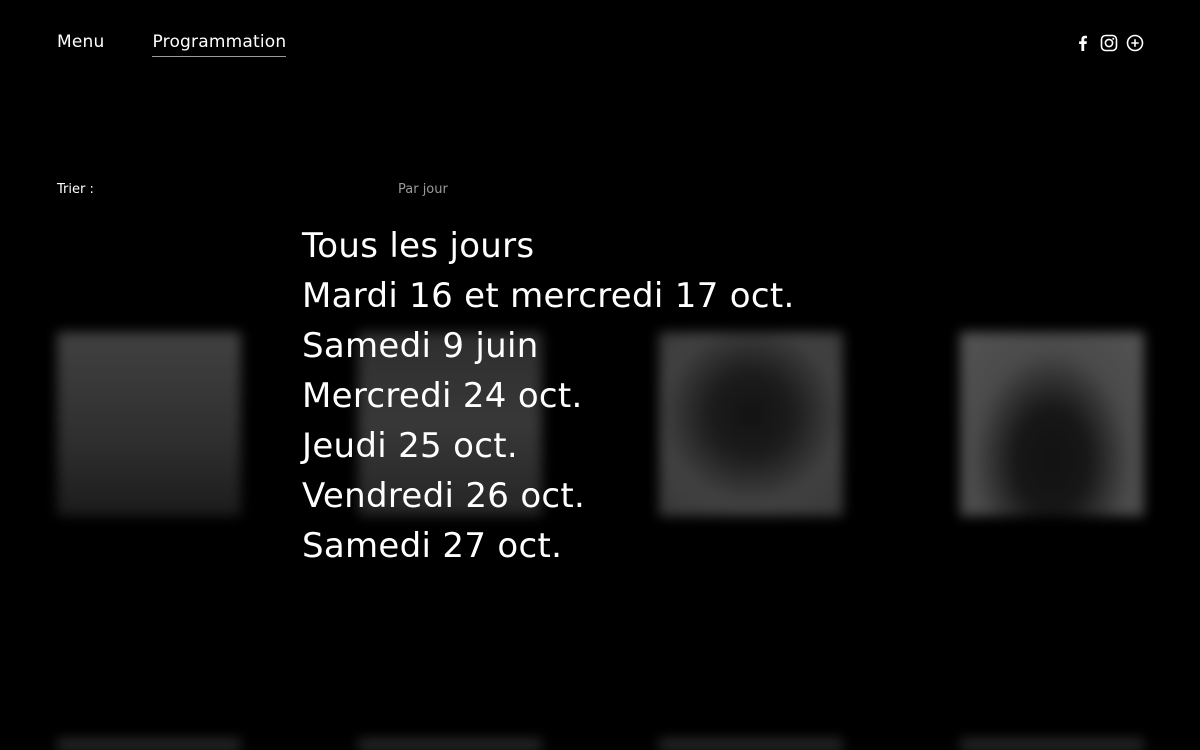  Describe the element at coordinates (548, 346) in the screenshot. I see `day-option: Samedi 9 juin` at that location.